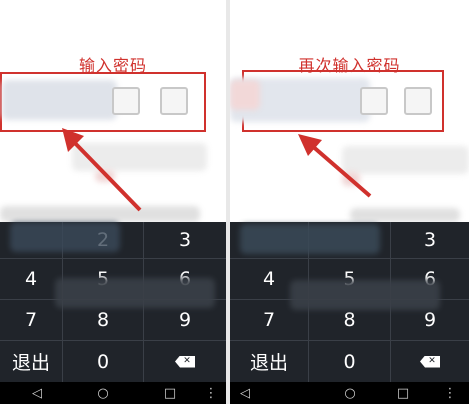  Describe the element at coordinates (31, 320) in the screenshot. I see `key-7: 7` at that location.